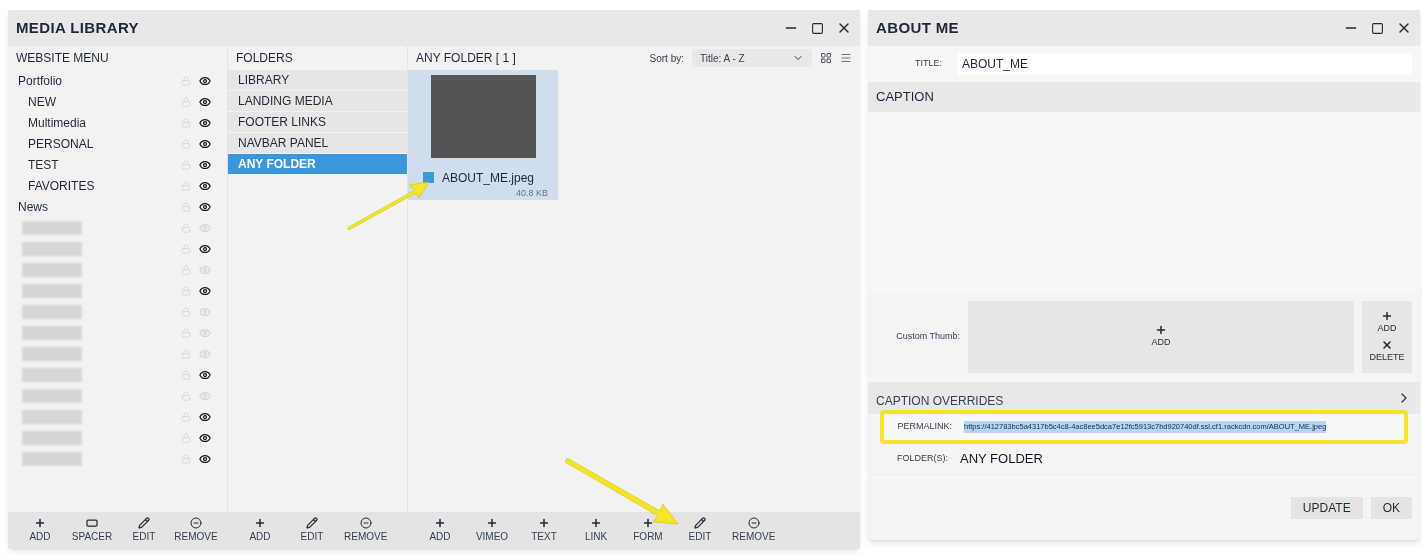 This screenshot has height=558, width=1422. Describe the element at coordinates (846, 58) in the screenshot. I see `list-view-icon` at that location.